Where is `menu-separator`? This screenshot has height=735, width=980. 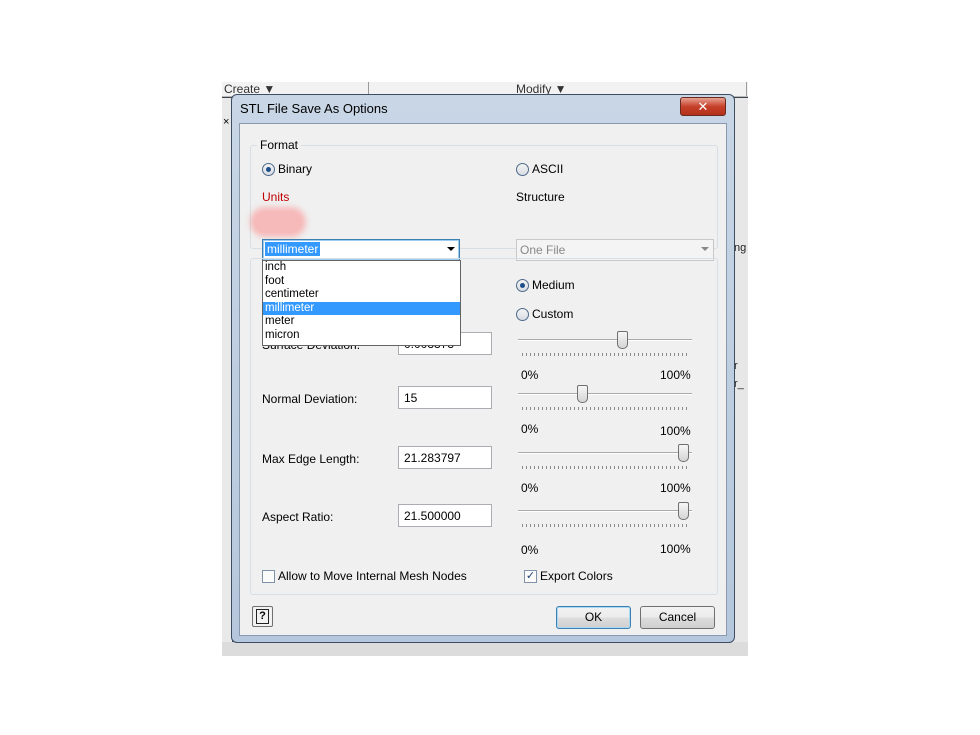 menu-separator is located at coordinates (746, 89).